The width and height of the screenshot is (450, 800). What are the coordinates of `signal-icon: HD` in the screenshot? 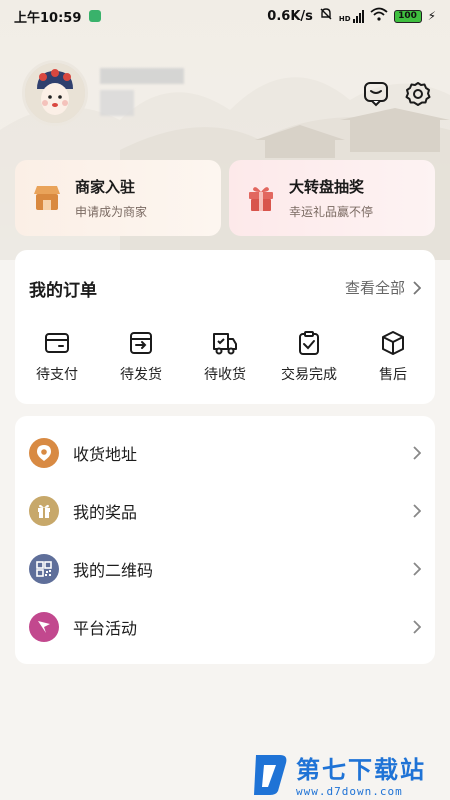 It's located at (351, 16).